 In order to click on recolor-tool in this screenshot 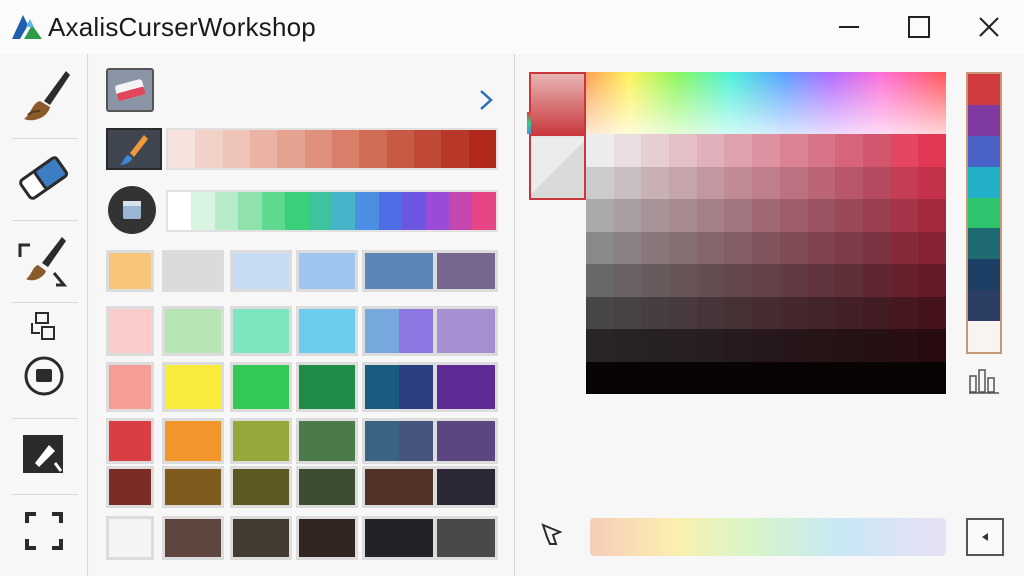, I will do `click(44, 262)`.